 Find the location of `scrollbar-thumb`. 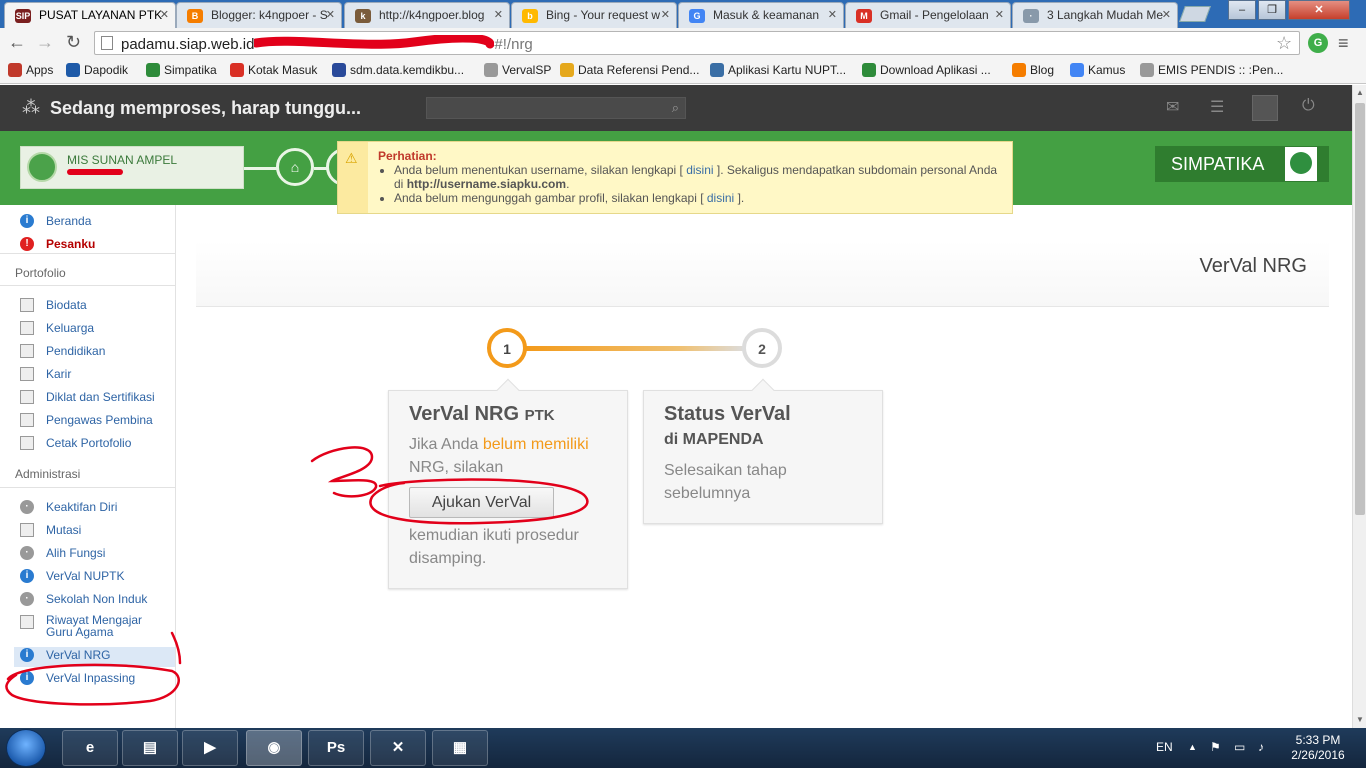

scrollbar-thumb is located at coordinates (1360, 309).